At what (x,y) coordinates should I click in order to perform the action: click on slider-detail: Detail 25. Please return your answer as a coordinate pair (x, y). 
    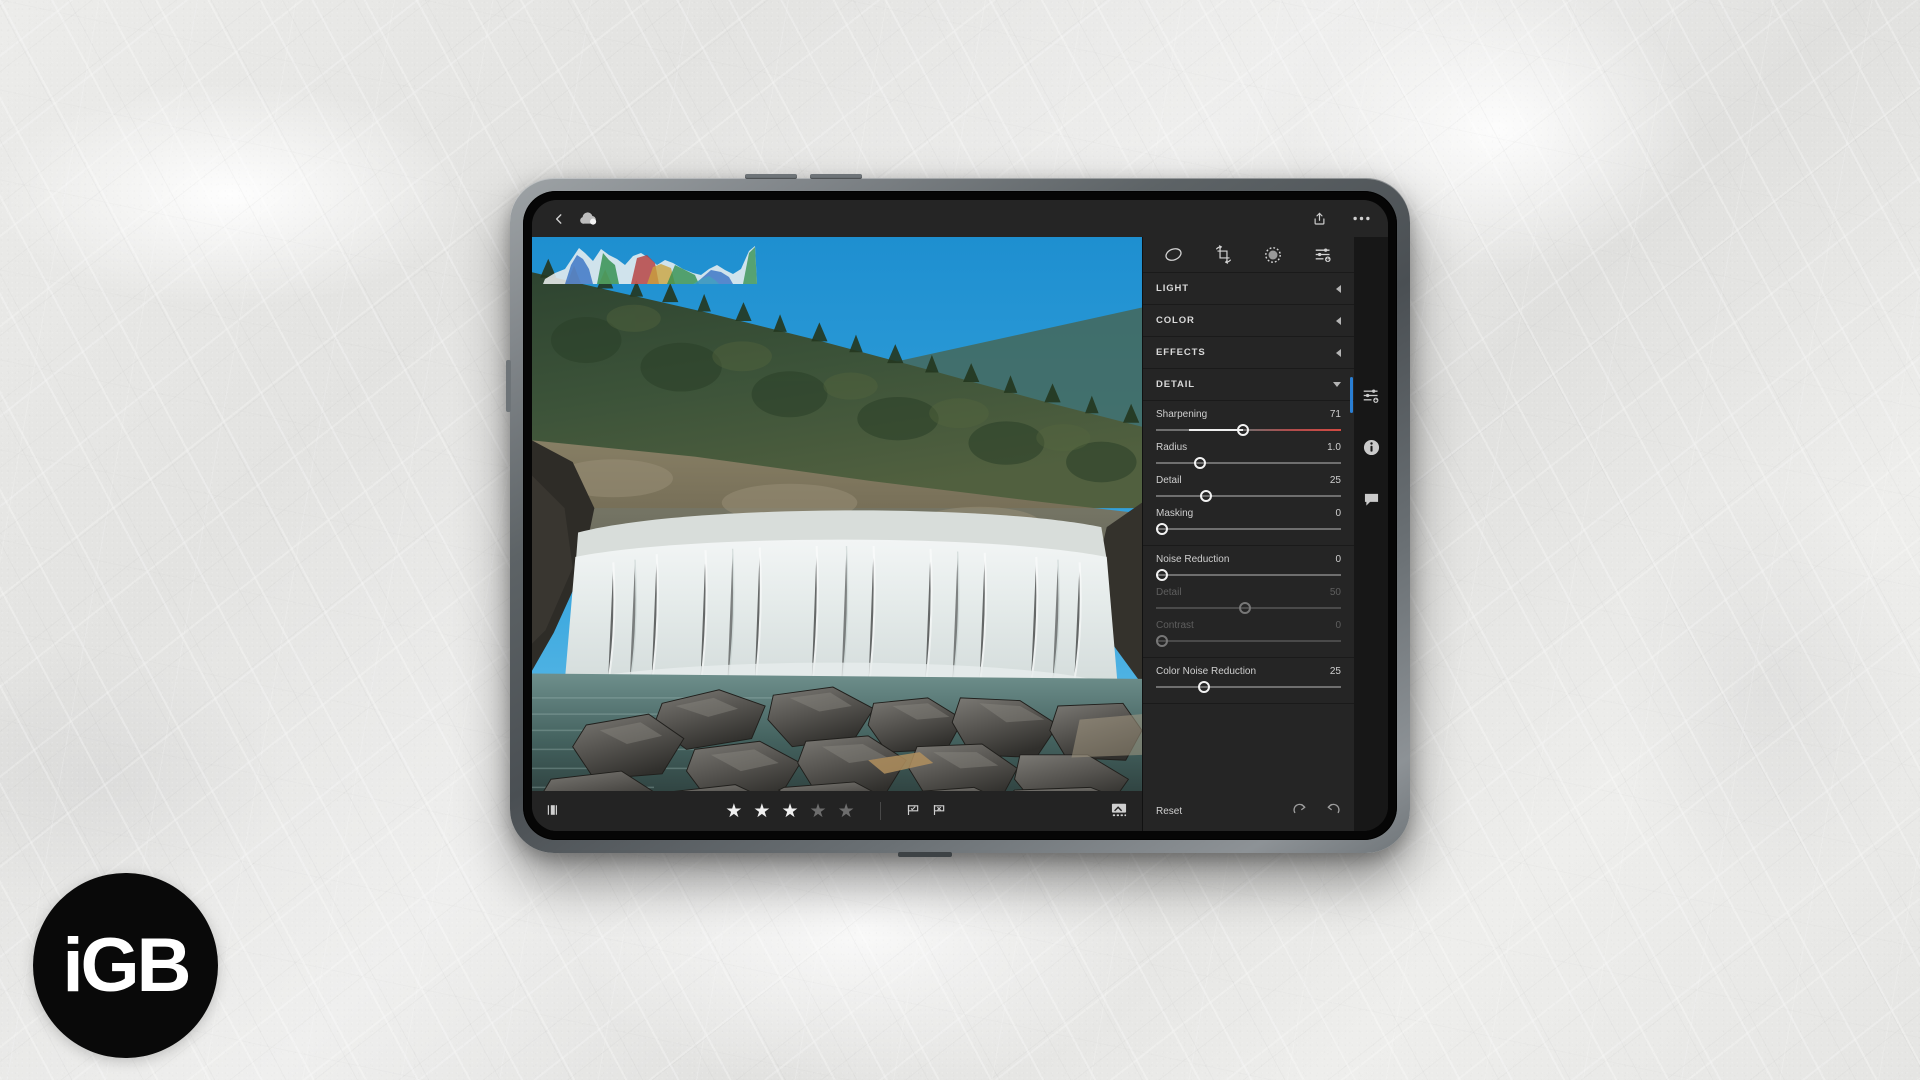
    Looking at the image, I should click on (1248, 488).